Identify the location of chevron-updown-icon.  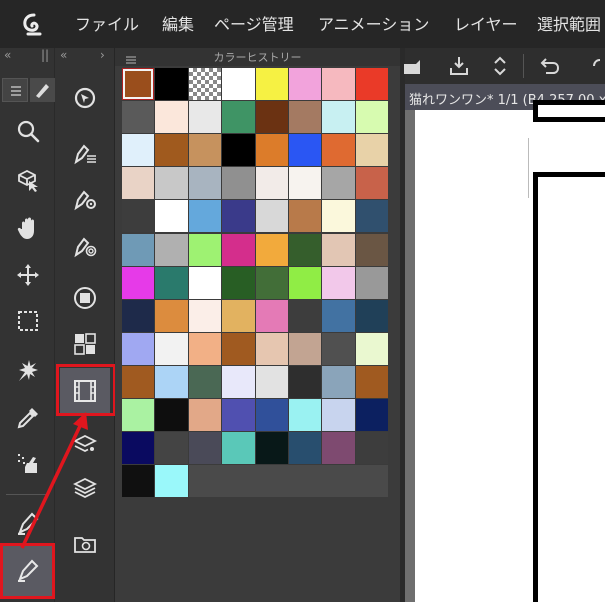
(500, 66).